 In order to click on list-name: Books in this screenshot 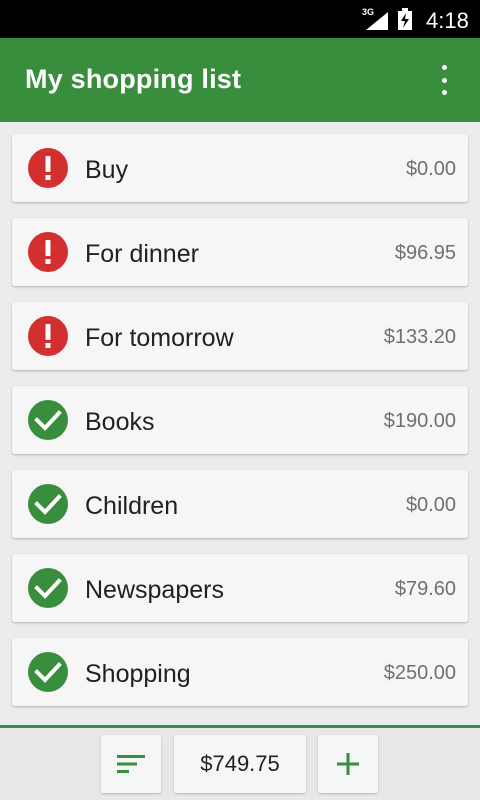, I will do `click(120, 422)`.